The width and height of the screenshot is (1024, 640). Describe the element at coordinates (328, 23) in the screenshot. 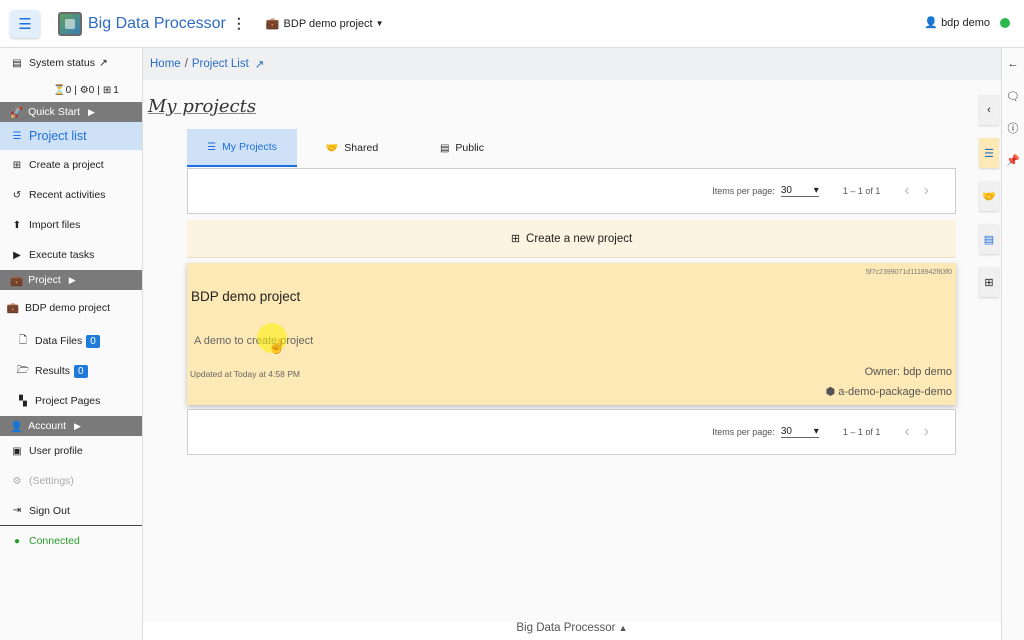

I see `project-switcher-label: BDP demo project` at that location.